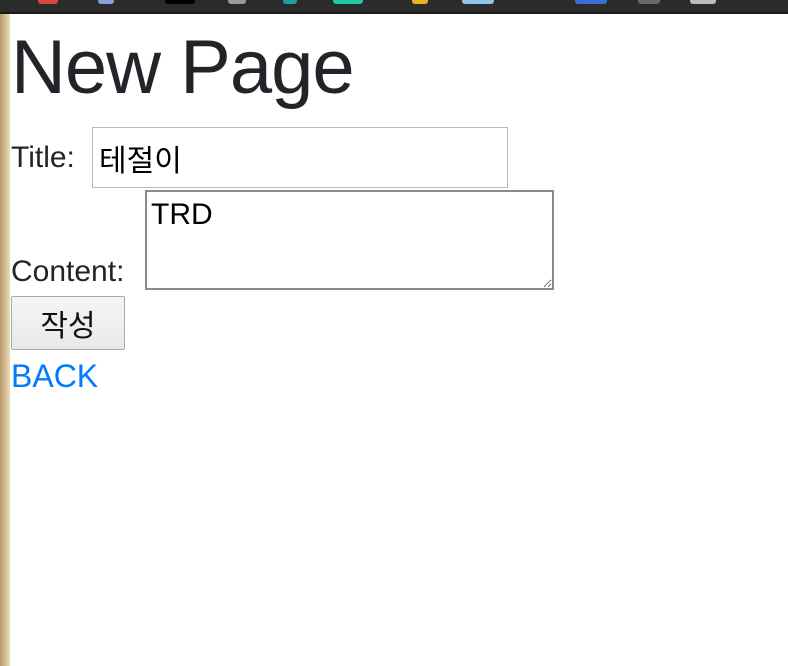 The image size is (788, 666). What do you see at coordinates (183, 67) in the screenshot?
I see `page-title: New Page` at bounding box center [183, 67].